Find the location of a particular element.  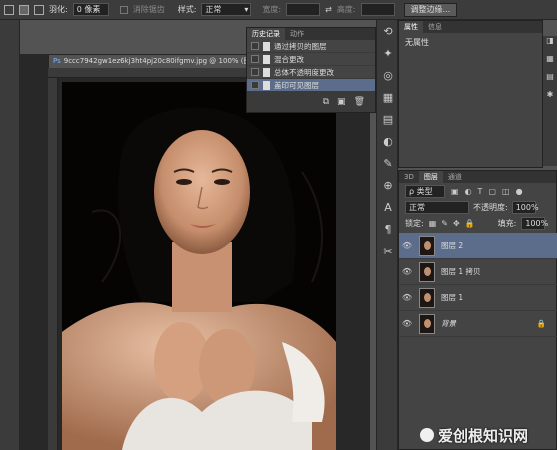

history-item-selected: 盖印可见图层 is located at coordinates (311, 85).